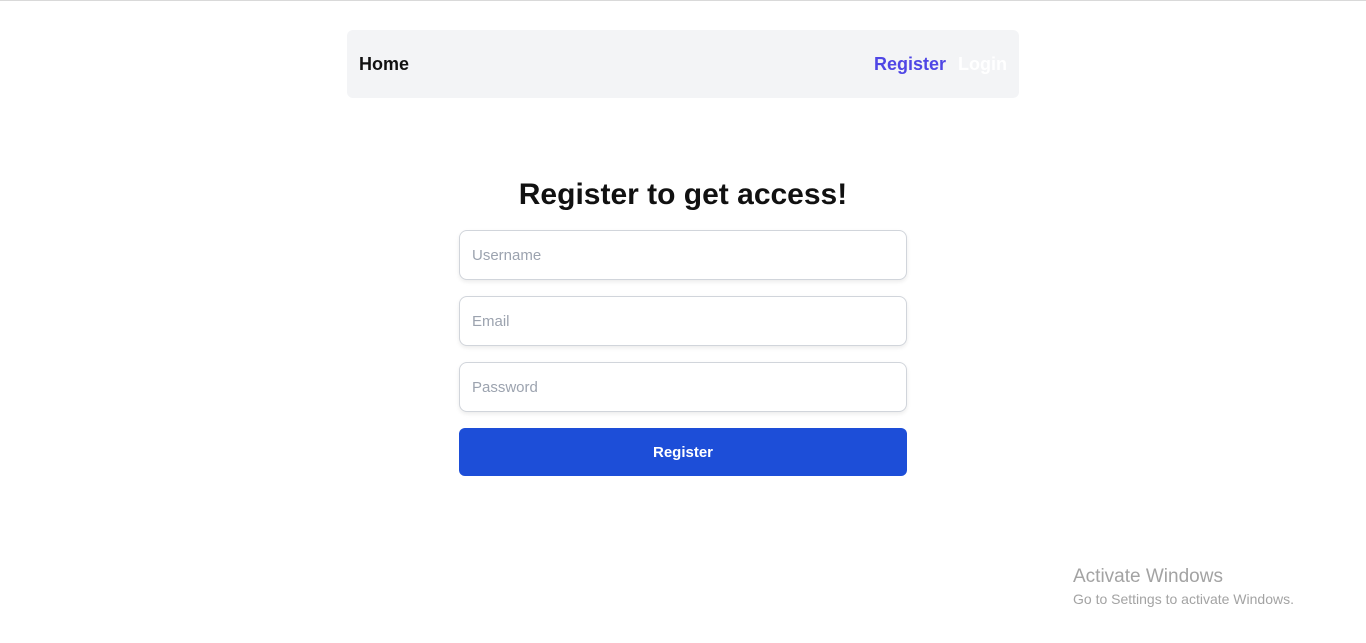  I want to click on nav-register-link: Register, so click(910, 64).